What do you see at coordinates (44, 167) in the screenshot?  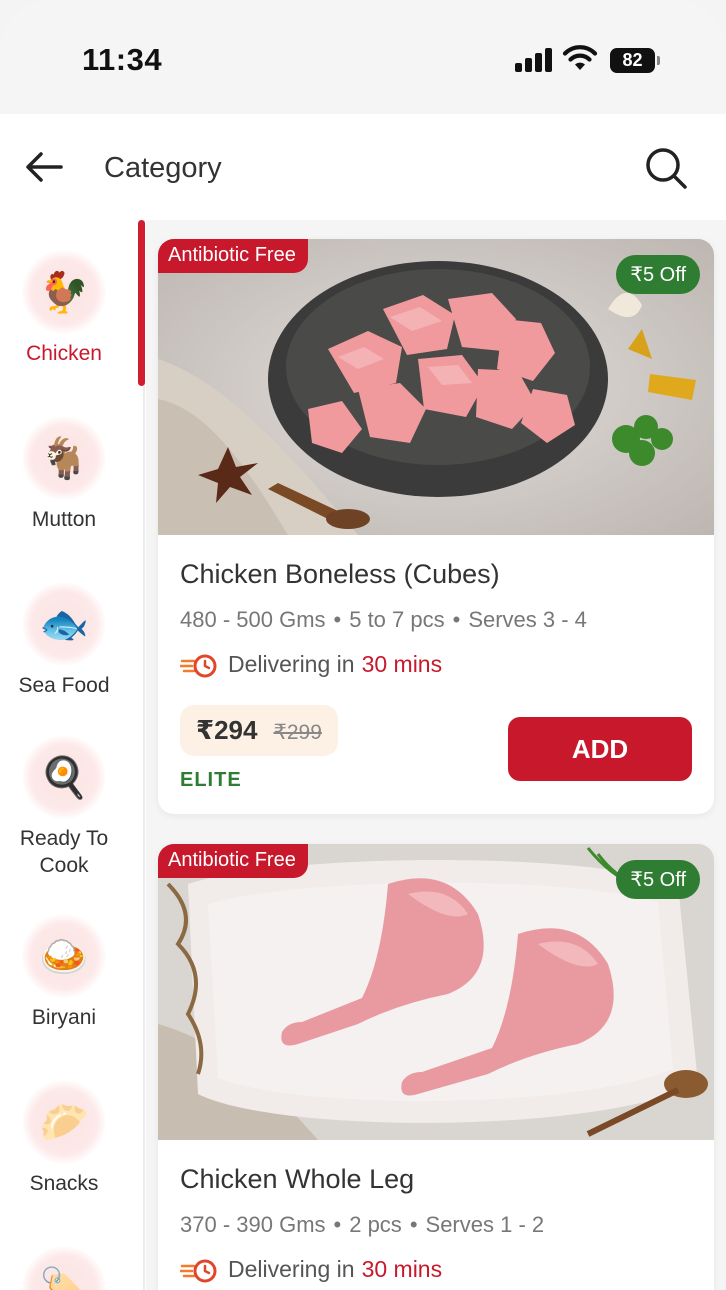 I see `back-arrow-icon` at bounding box center [44, 167].